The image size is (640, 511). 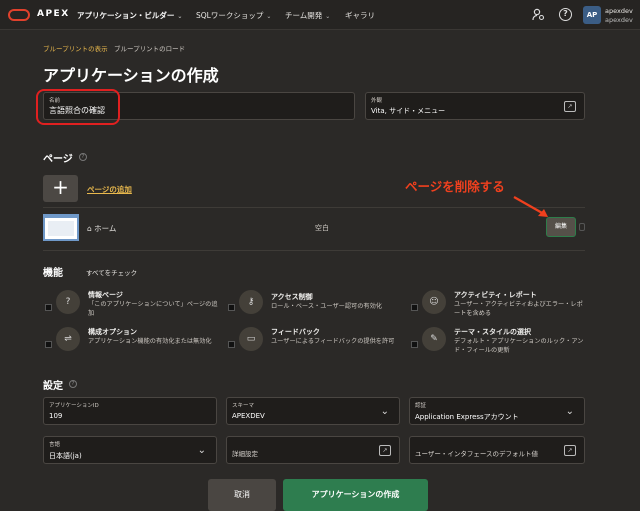 I want to click on add-page-link: ページの追加, so click(x=109, y=189).